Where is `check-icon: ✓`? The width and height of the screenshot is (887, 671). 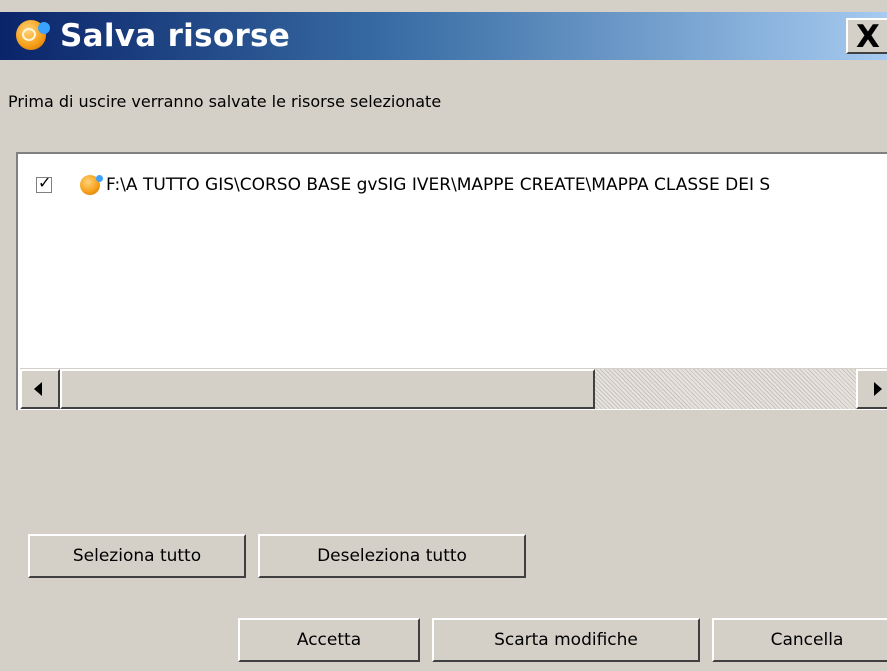 check-icon: ✓ is located at coordinates (45, 182).